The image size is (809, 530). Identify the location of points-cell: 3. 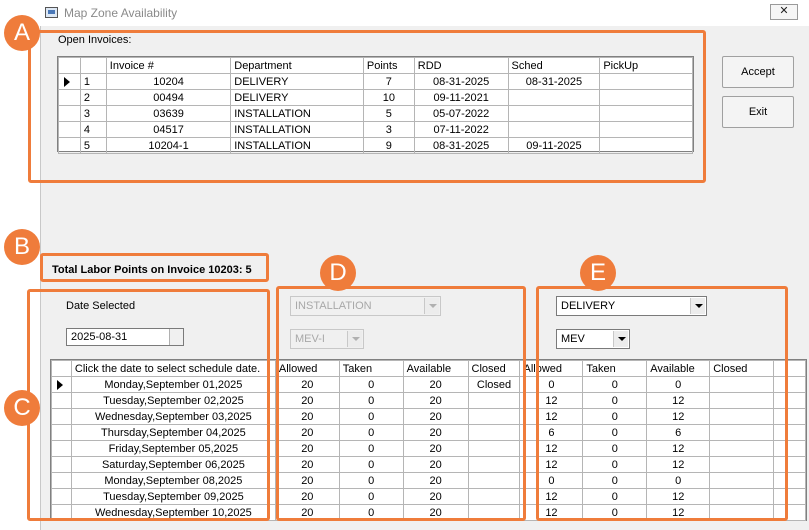
(388, 129).